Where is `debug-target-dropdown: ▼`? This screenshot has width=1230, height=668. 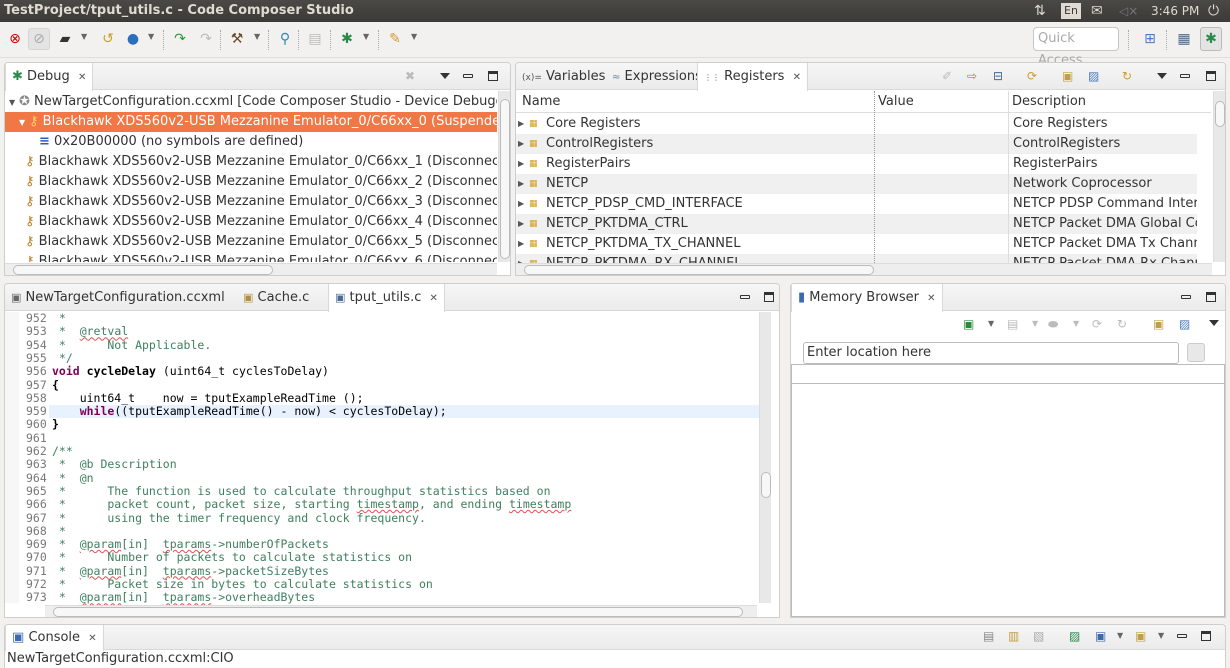 debug-target-dropdown: ▼ is located at coordinates (151, 36).